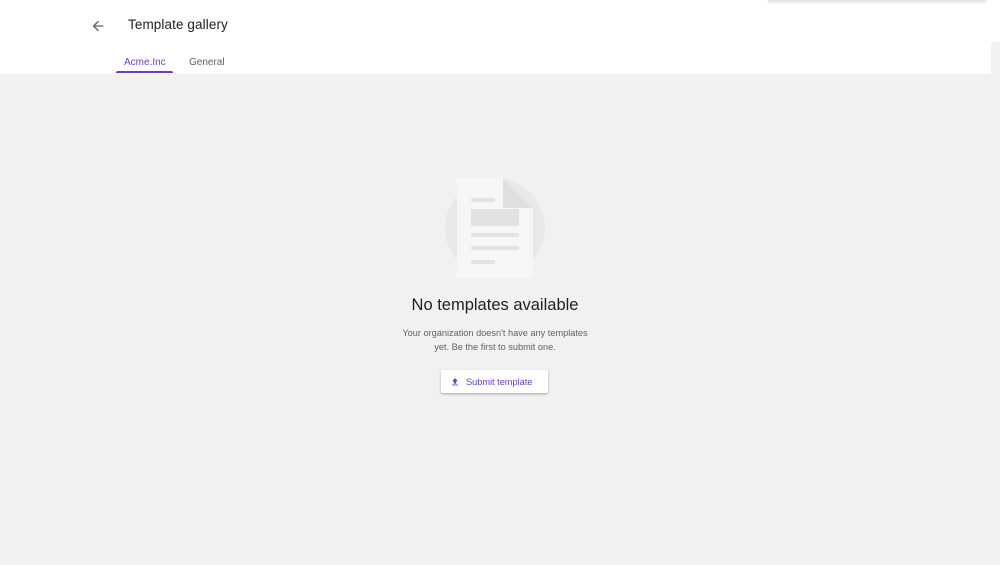 The height and width of the screenshot is (565, 1000). I want to click on submit-template-button: Submit template, so click(494, 381).